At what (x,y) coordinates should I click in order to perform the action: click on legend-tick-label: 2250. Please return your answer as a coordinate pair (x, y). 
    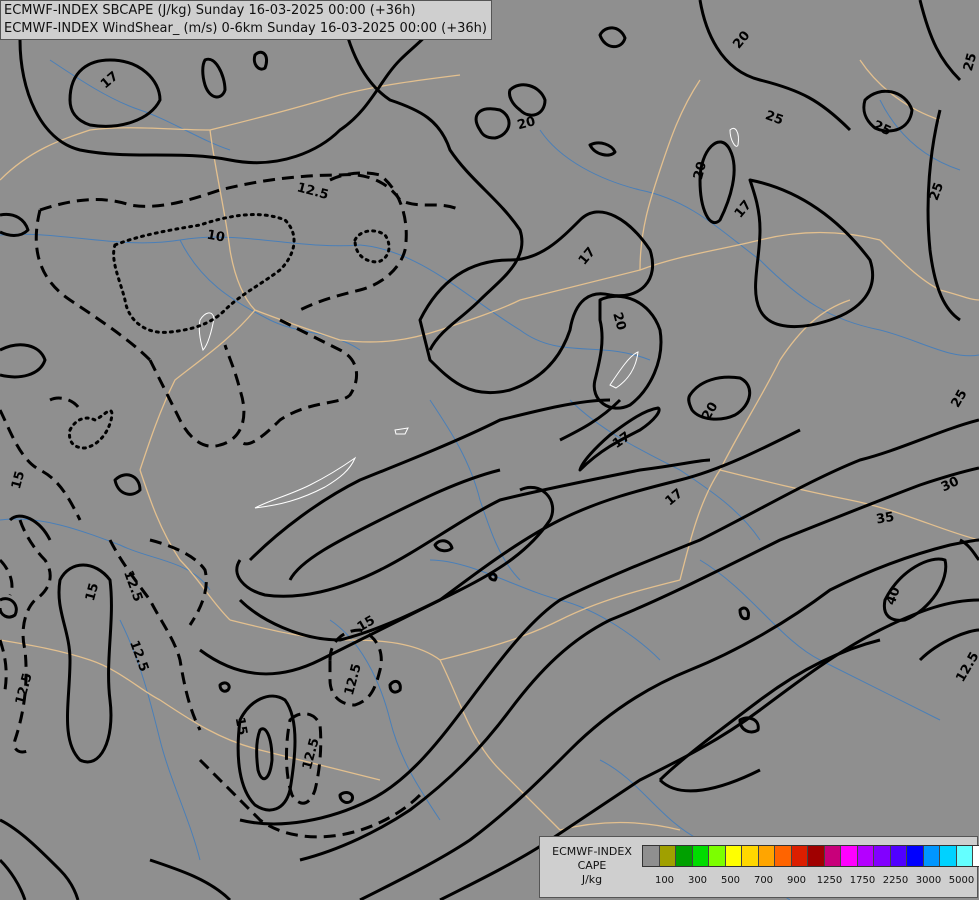
    Looking at the image, I should click on (895, 880).